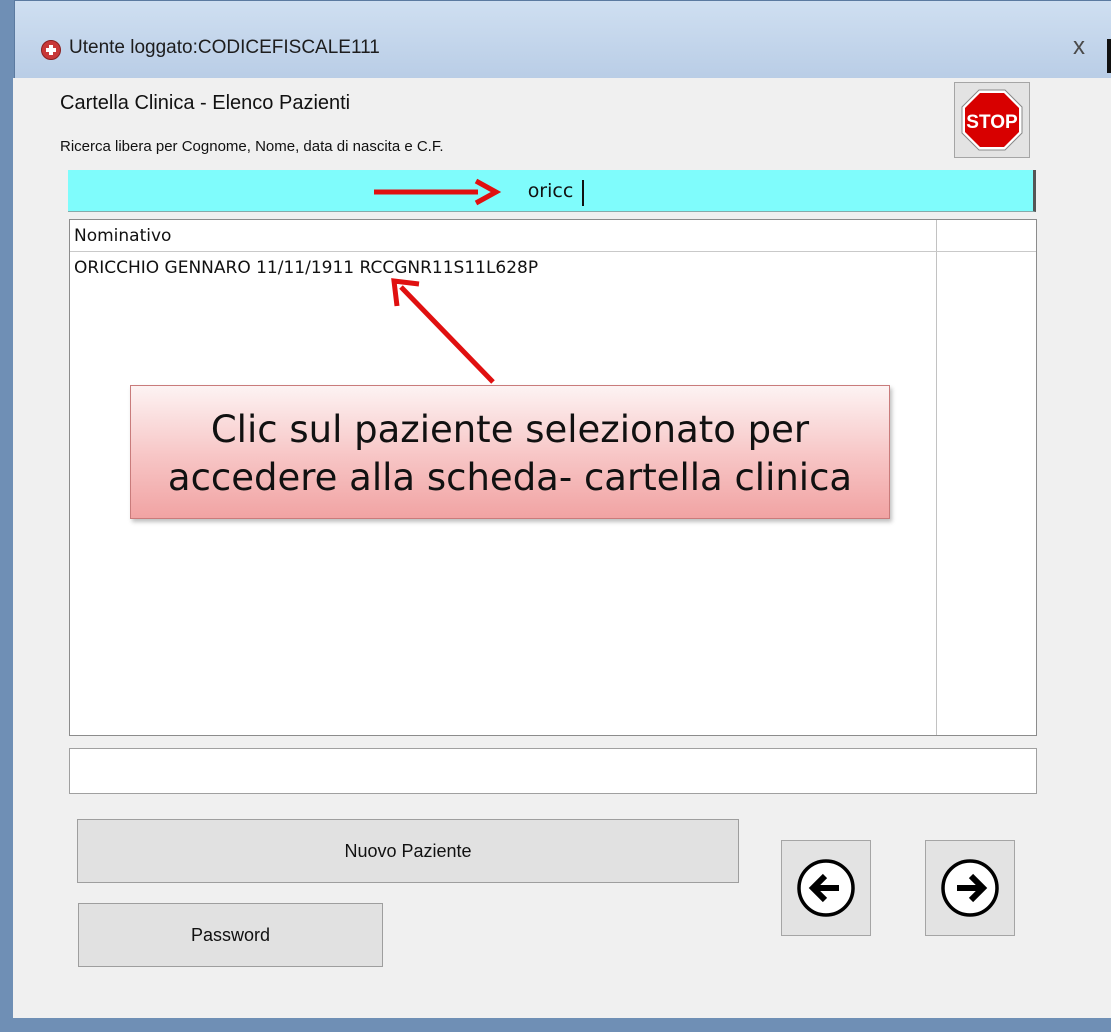  I want to click on stop-sign-icon: STOP, so click(992, 120).